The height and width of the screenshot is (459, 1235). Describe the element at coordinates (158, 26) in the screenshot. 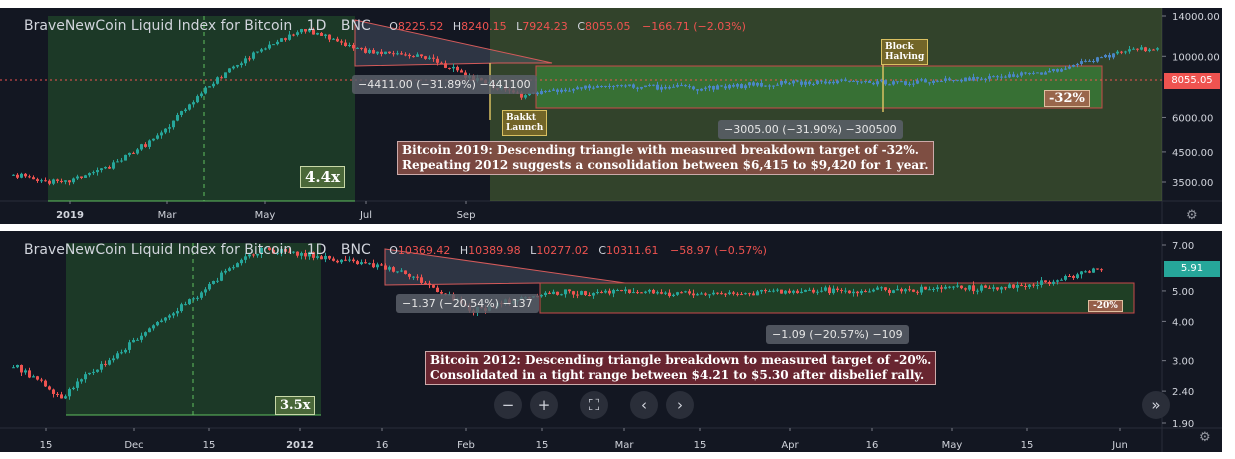

I see `symbol-title: BraveNewCoin Liquid Index for Bitcoin` at that location.